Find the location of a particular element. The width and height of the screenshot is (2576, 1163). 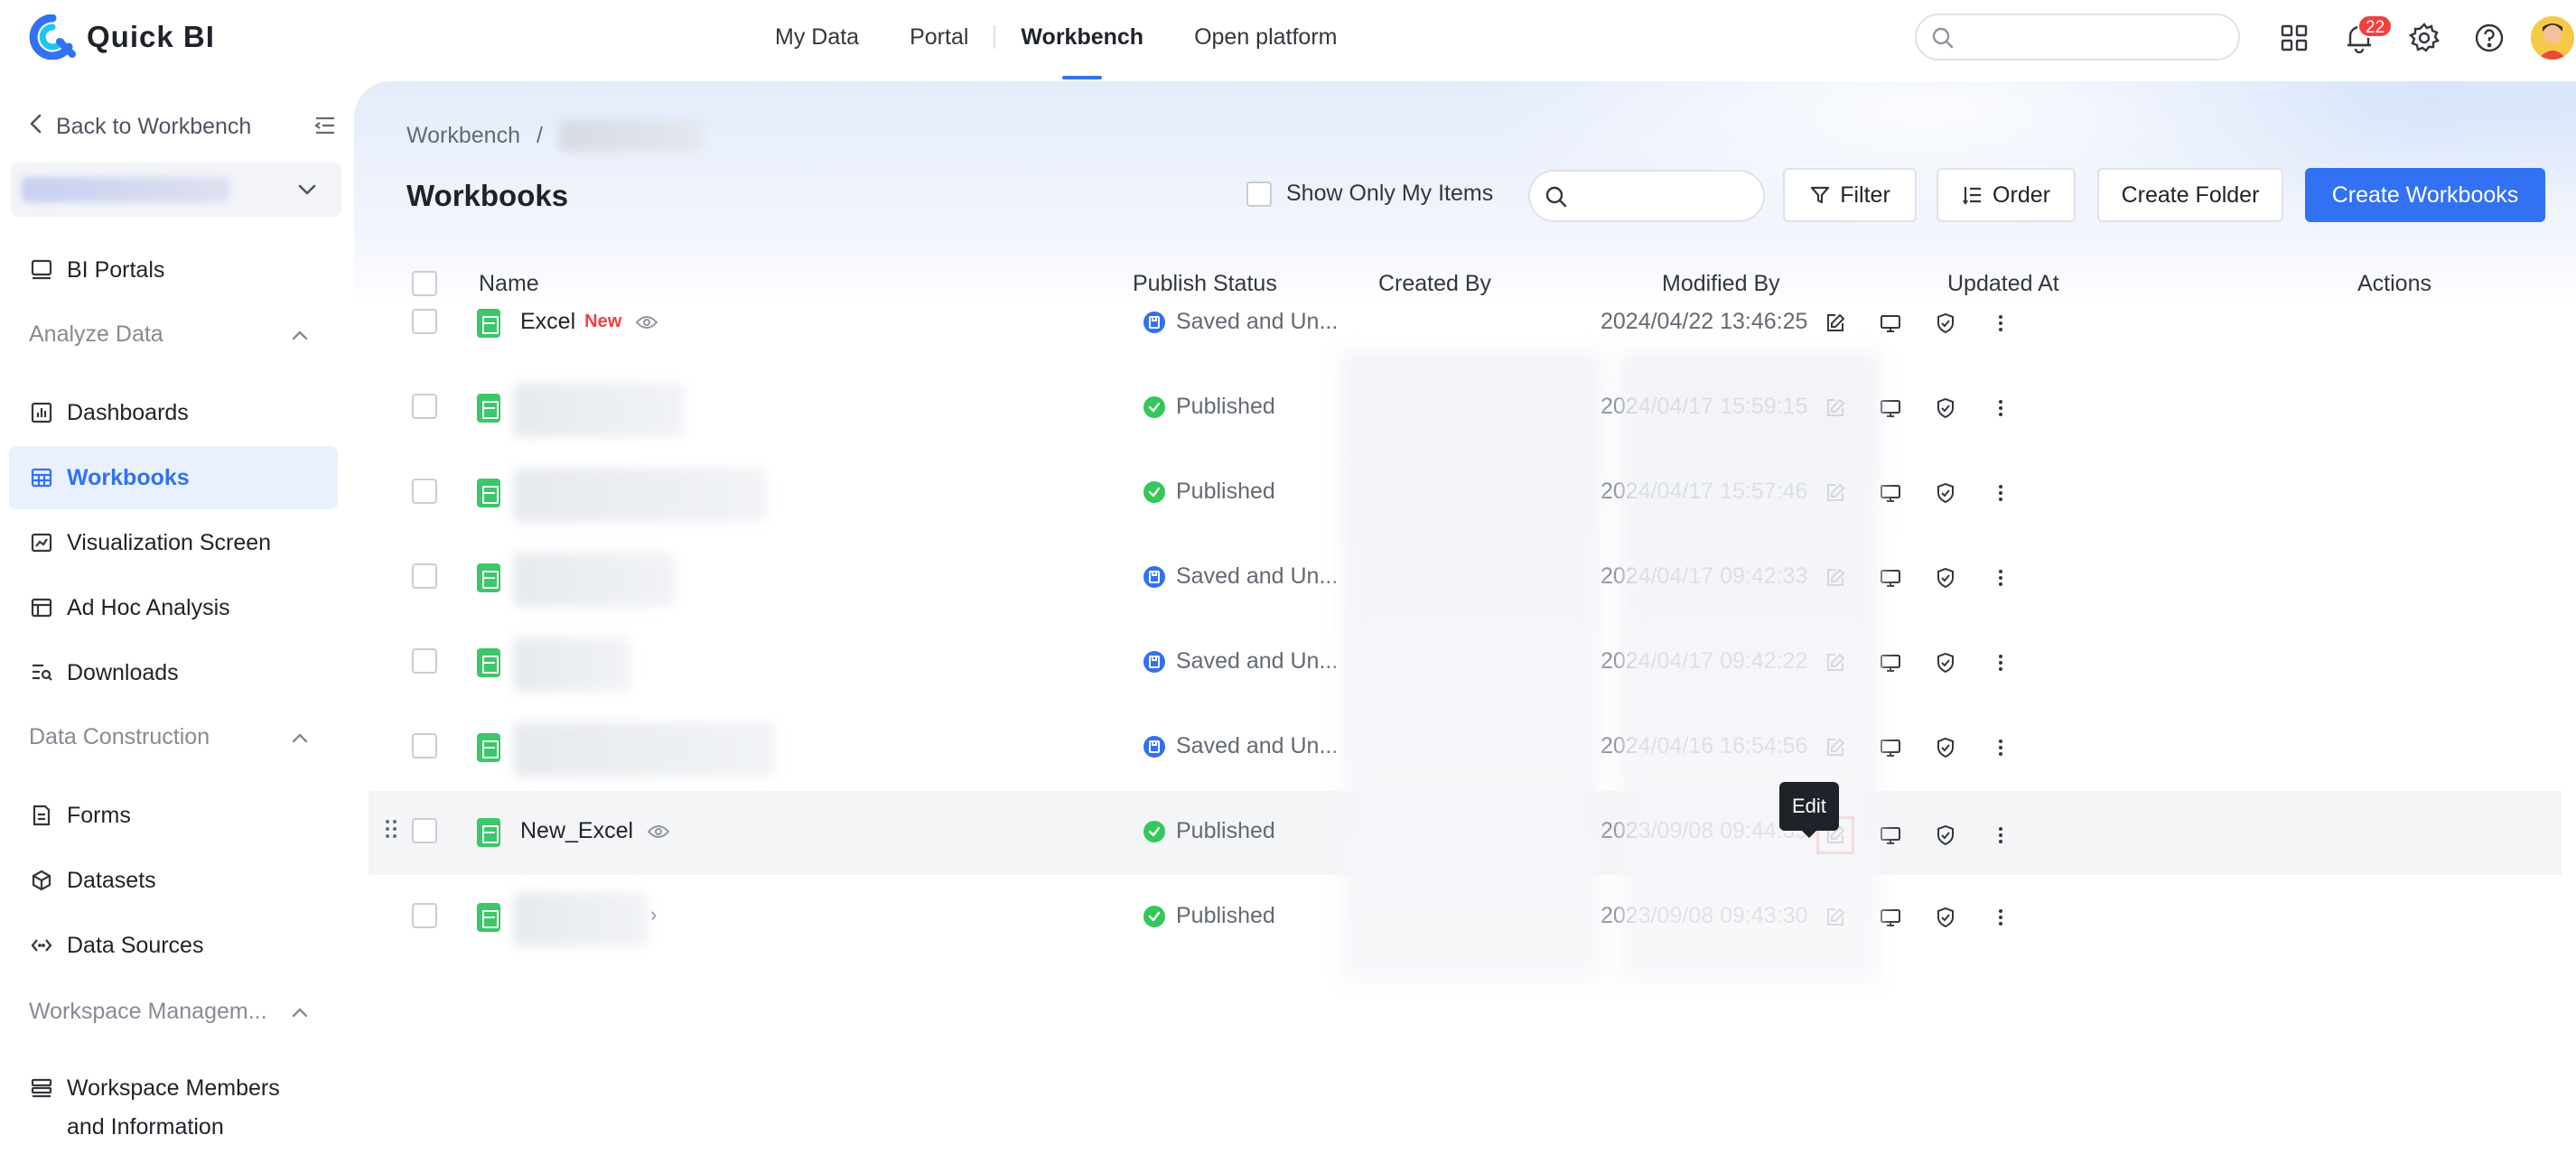

sidebar-item-visualization-screen: Visualization Screen is located at coordinates (173, 542).